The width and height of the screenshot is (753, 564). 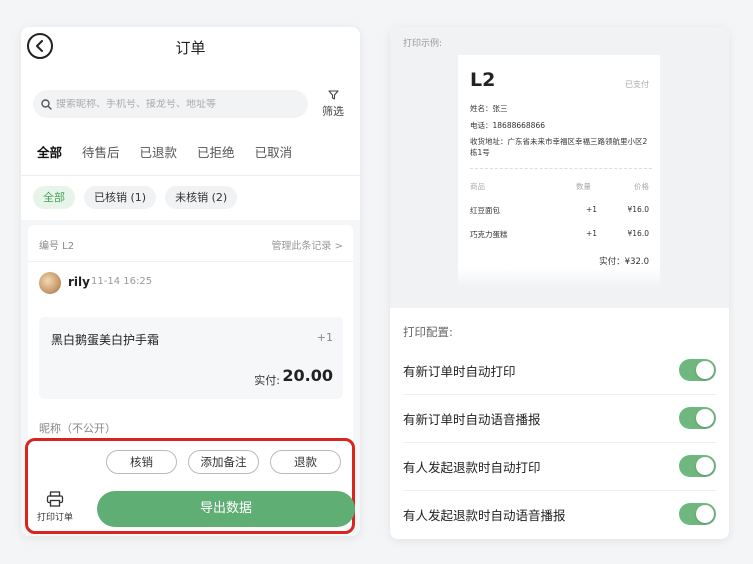 What do you see at coordinates (307, 244) in the screenshot?
I see `manage-record-link: 管理此条记录 >` at bounding box center [307, 244].